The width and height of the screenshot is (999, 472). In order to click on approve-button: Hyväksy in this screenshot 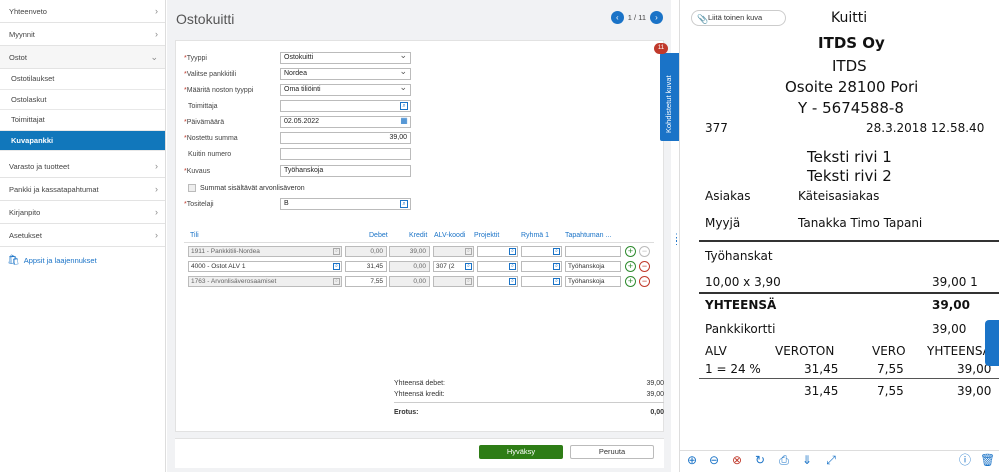, I will do `click(521, 452)`.